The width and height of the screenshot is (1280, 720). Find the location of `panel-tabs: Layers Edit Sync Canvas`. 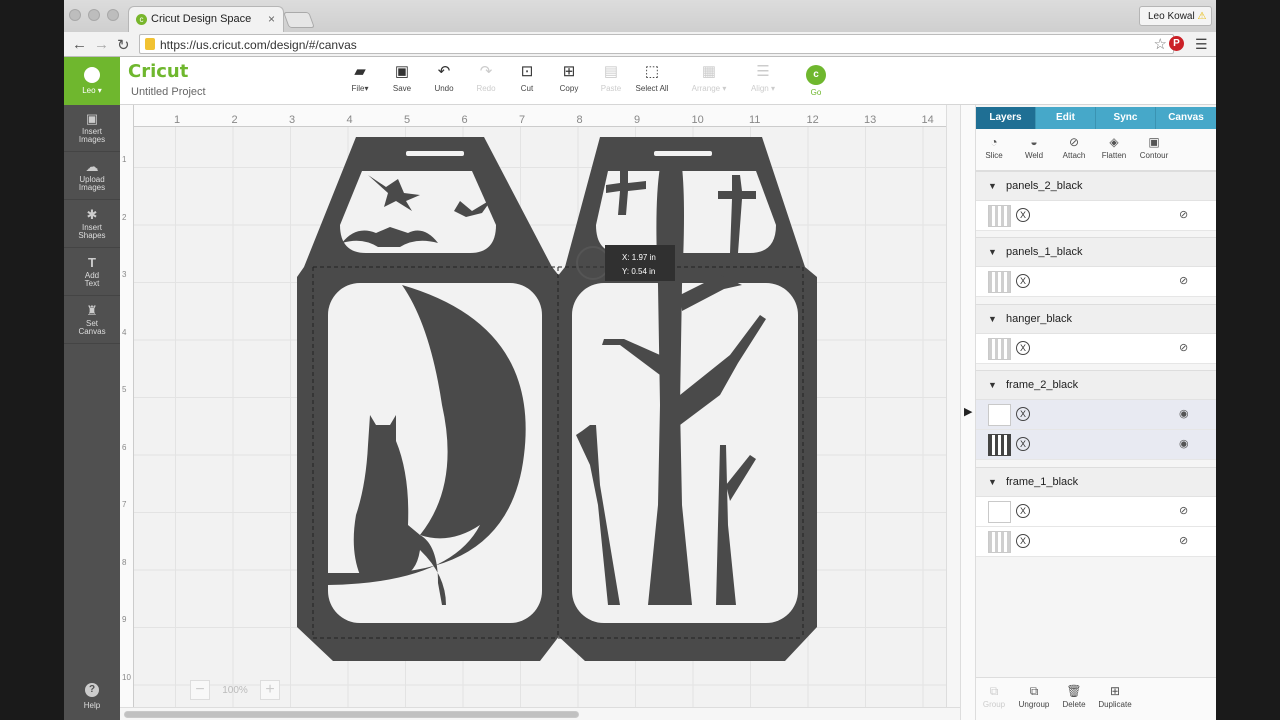

panel-tabs: Layers Edit Sync Canvas is located at coordinates (1096, 118).